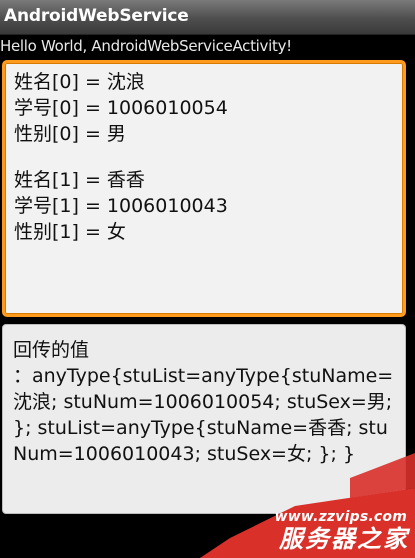 The height and width of the screenshot is (558, 415). I want to click on student-1-sex: 性别[1] = 女, so click(70, 232).